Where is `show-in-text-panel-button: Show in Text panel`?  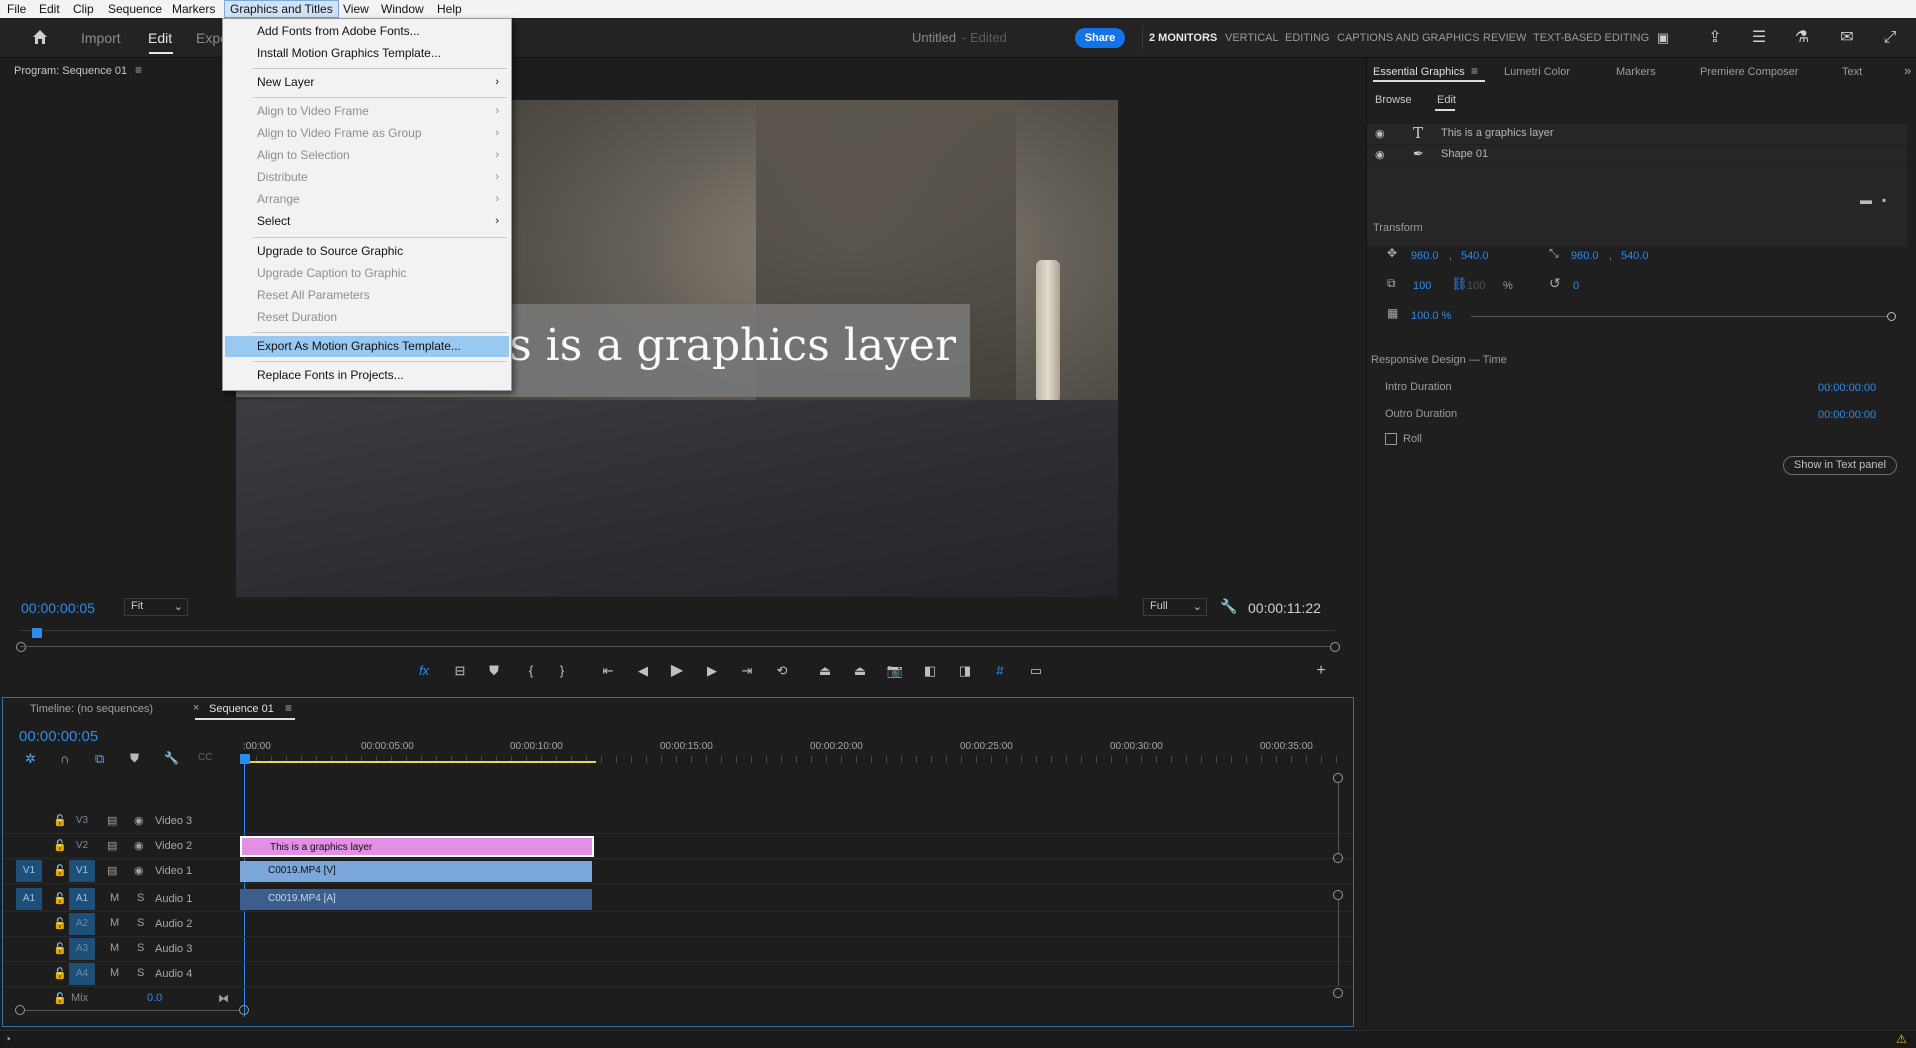
show-in-text-panel-button: Show in Text panel is located at coordinates (1840, 465).